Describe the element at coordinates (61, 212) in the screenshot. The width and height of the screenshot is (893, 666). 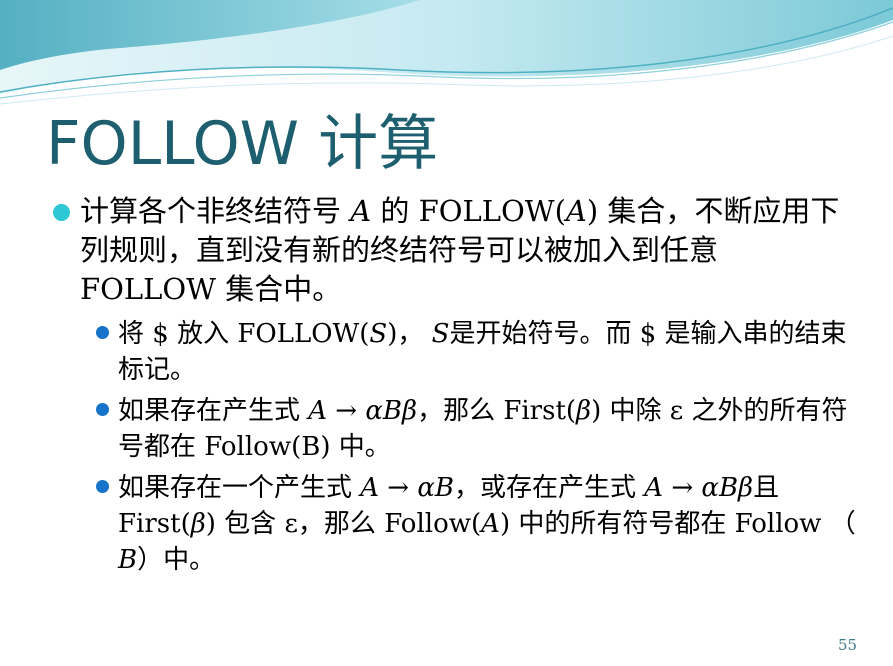
I see `bullet-dot-icon` at that location.